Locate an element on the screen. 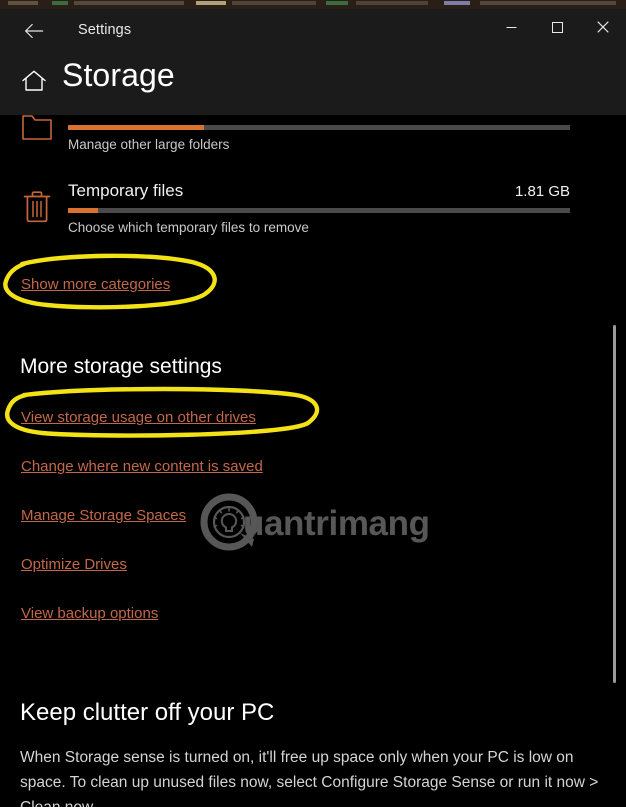 This screenshot has width=626, height=807. trash-icon-wrap is located at coordinates (37, 207).